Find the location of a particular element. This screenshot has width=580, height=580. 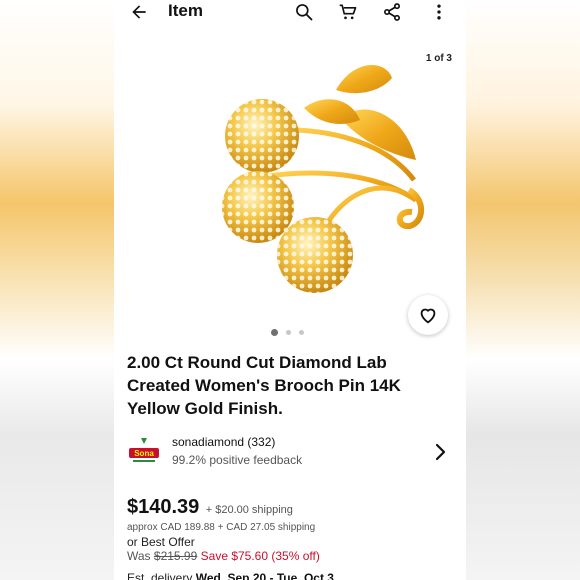

estimated-delivery: Est. delivery Wed, Sep 20 - Tue, Oct 3 is located at coordinates (230, 575).